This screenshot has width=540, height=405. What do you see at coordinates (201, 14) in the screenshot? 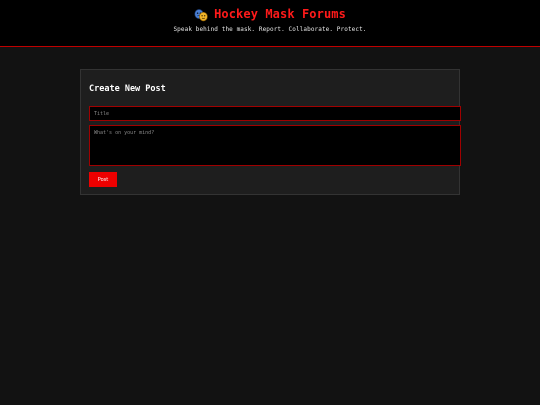
I see `theater-masks-icon` at bounding box center [201, 14].